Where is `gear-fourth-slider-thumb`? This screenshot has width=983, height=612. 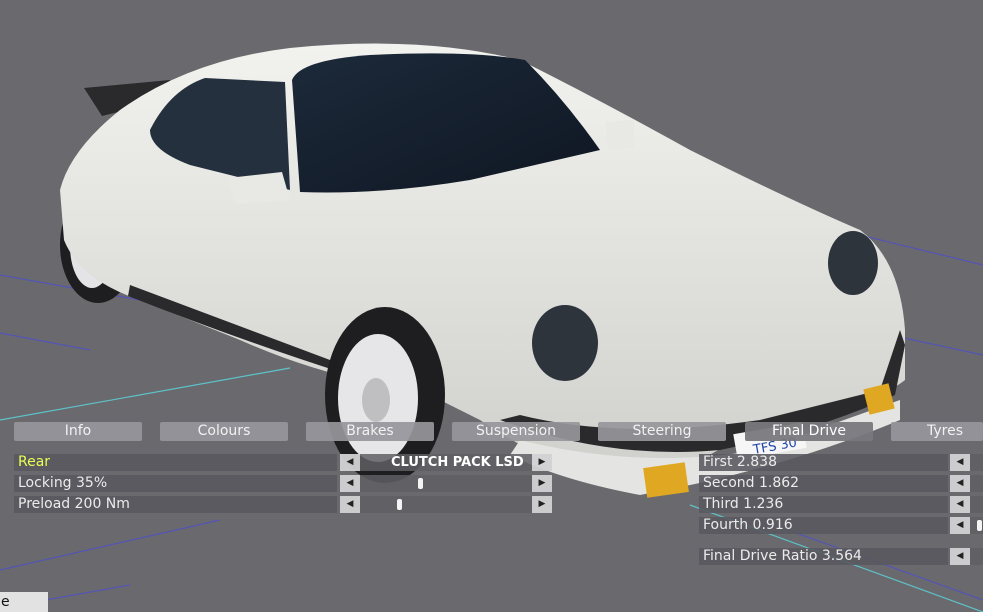 gear-fourth-slider-thumb is located at coordinates (979, 525).